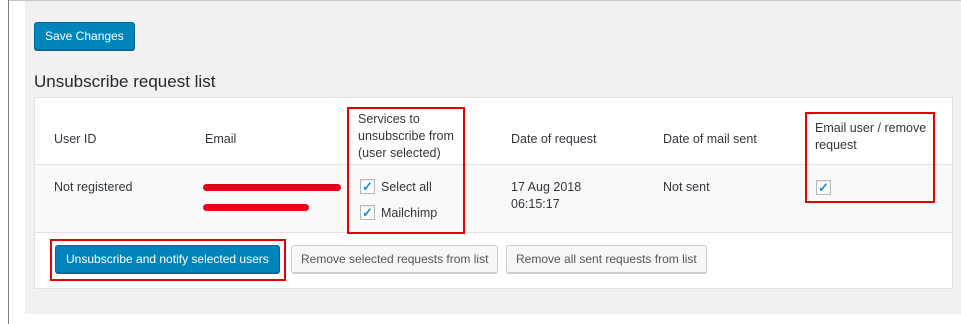 The height and width of the screenshot is (324, 961). What do you see at coordinates (554, 139) in the screenshot?
I see `header-date-of-request: Date of request` at bounding box center [554, 139].